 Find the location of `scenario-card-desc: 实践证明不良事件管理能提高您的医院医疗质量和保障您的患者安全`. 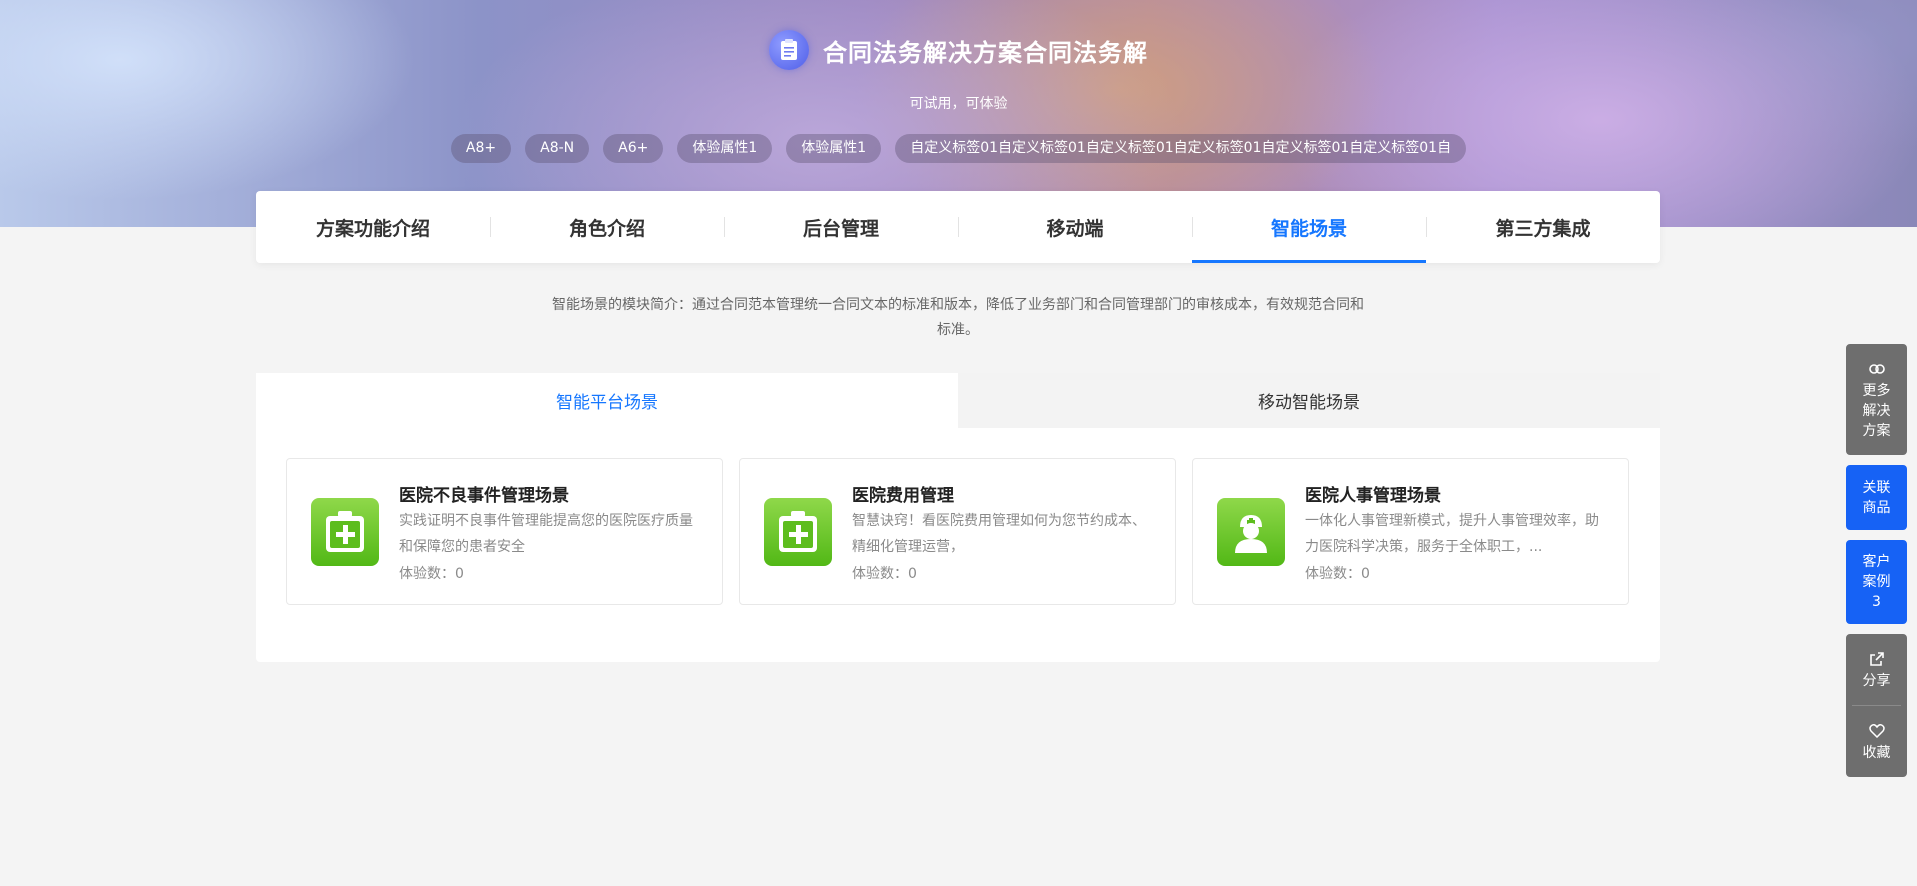

scenario-card-desc: 实践证明不良事件管理能提高您的医院医疗质量和保障您的患者安全 is located at coordinates (546, 534).